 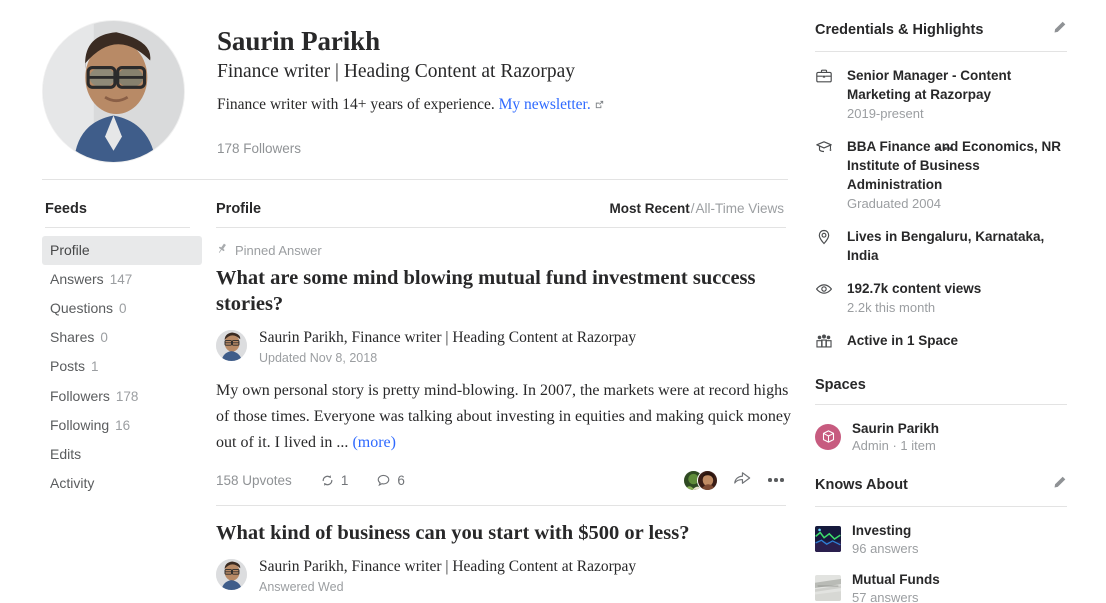 I want to click on share-button, so click(x=742, y=480).